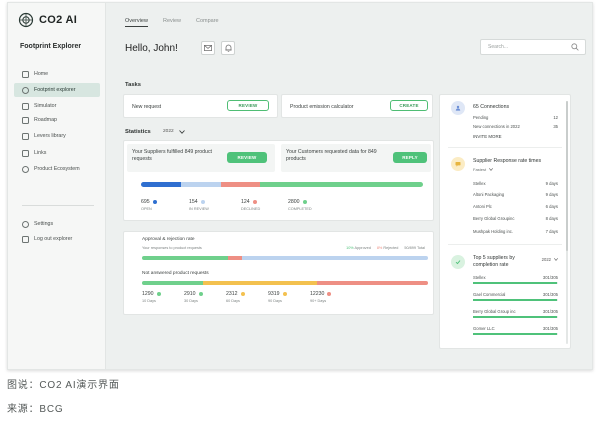 The height and width of the screenshot is (422, 600). I want to click on row-value: 9 days, so click(551, 194).